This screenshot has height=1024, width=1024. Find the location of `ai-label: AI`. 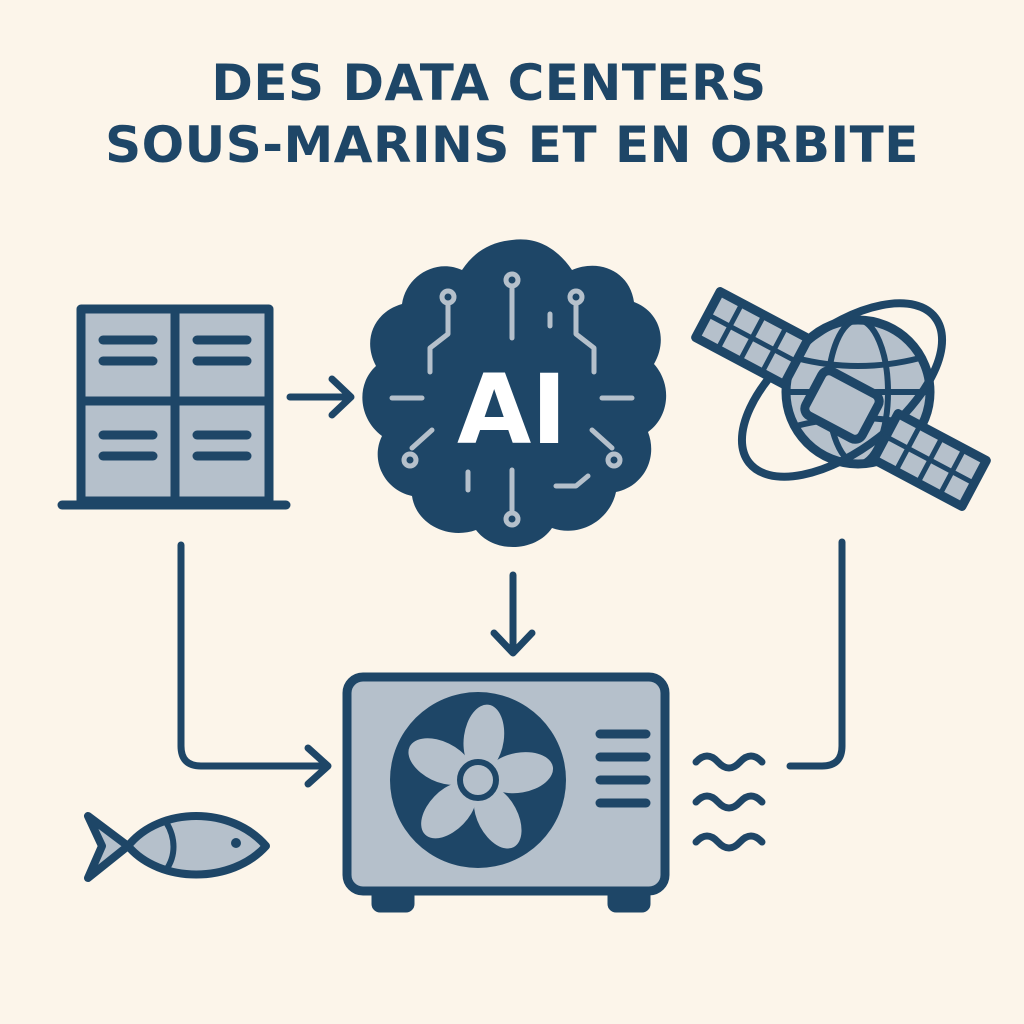

ai-label: AI is located at coordinates (512, 410).